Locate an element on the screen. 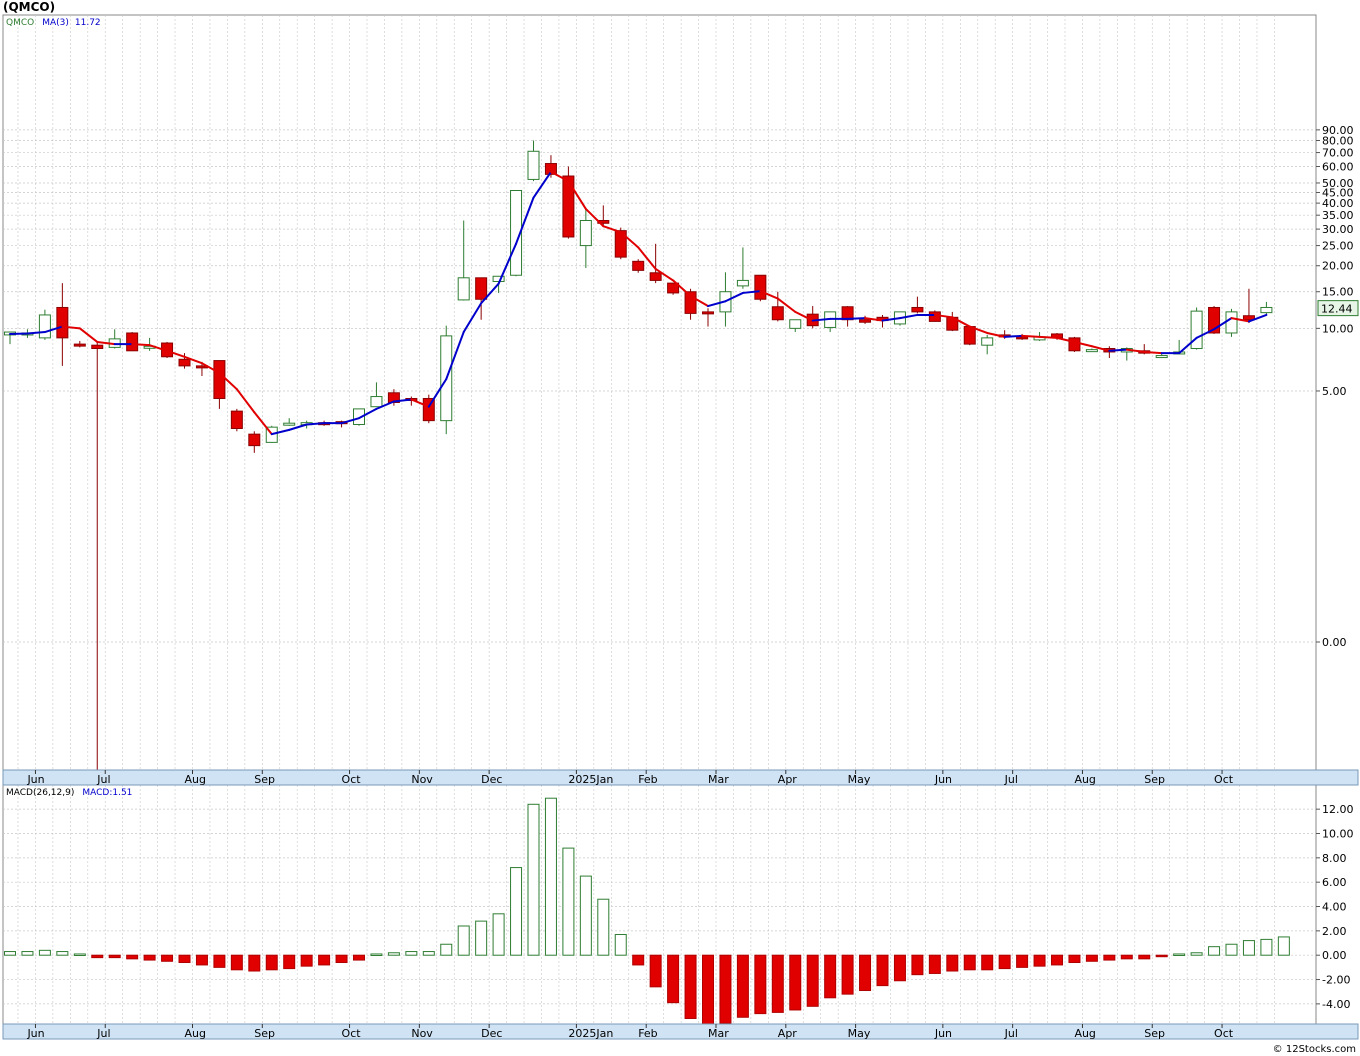 The width and height of the screenshot is (1360, 1056). macd-x-axis-label: 2025Jan is located at coordinates (590, 1033).